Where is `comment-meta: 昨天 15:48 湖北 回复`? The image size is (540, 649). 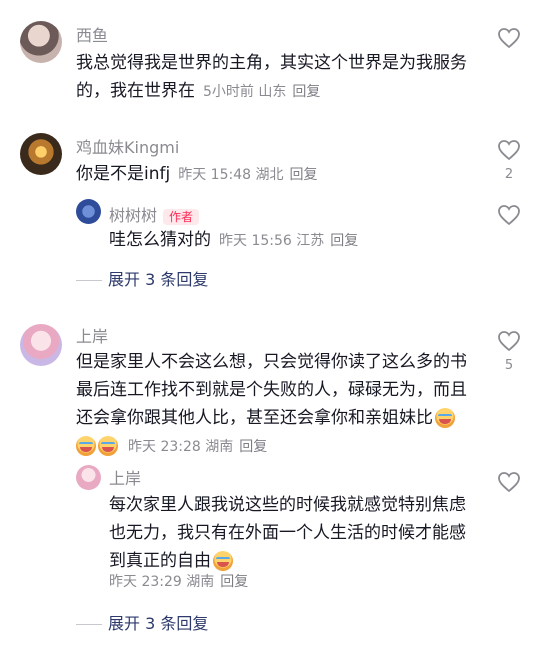
comment-meta: 昨天 15:48 湖北 回复 is located at coordinates (248, 175).